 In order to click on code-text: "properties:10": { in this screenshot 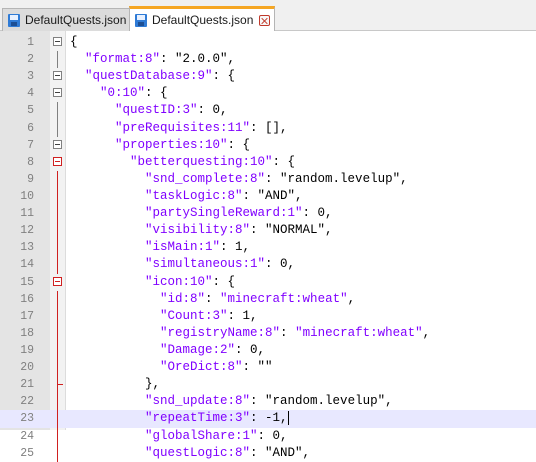, I will do `click(160, 145)`.